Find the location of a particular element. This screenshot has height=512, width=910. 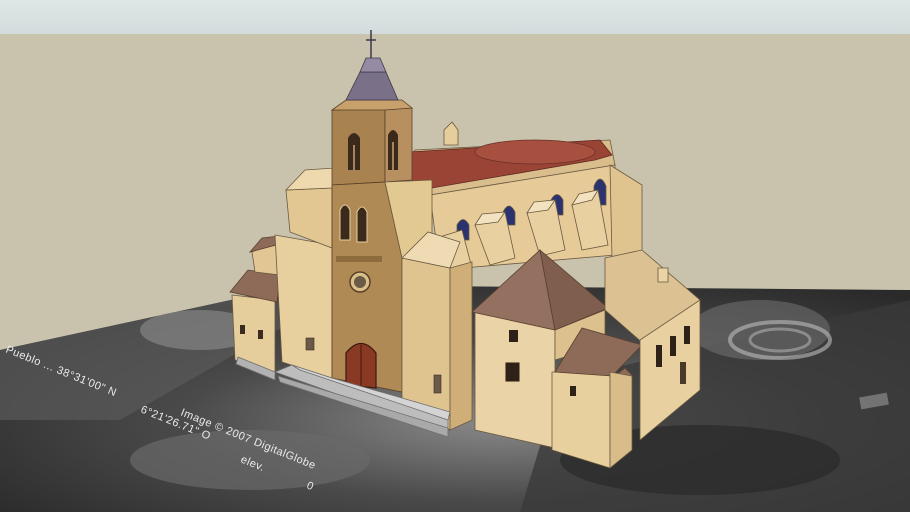

rear-chimney is located at coordinates (663, 275).